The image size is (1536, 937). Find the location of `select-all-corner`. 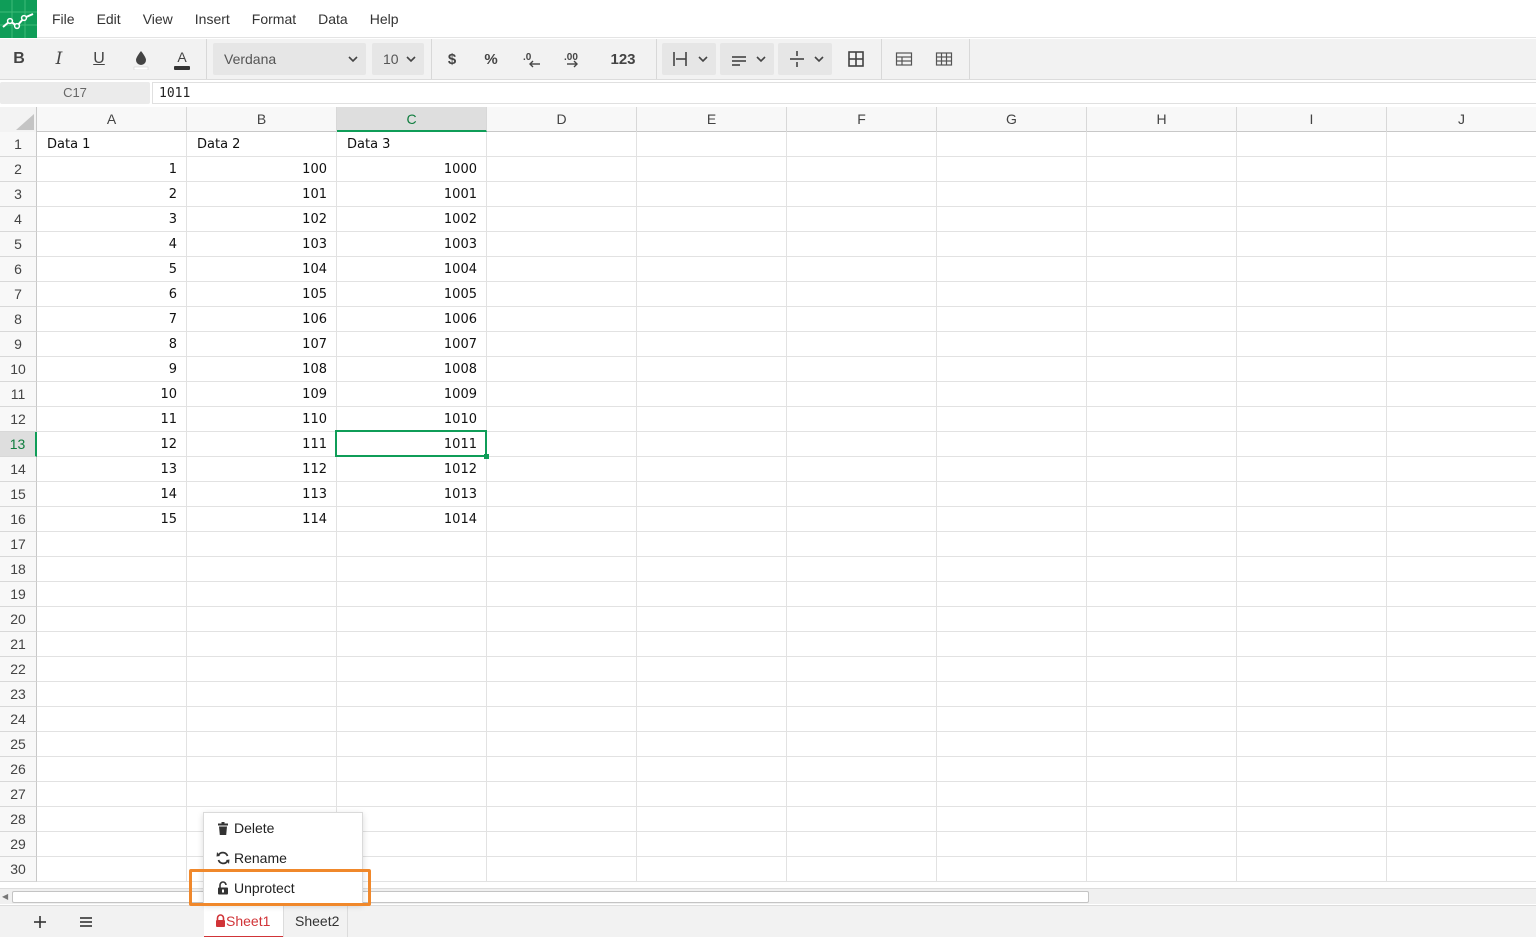

select-all-corner is located at coordinates (18, 119).